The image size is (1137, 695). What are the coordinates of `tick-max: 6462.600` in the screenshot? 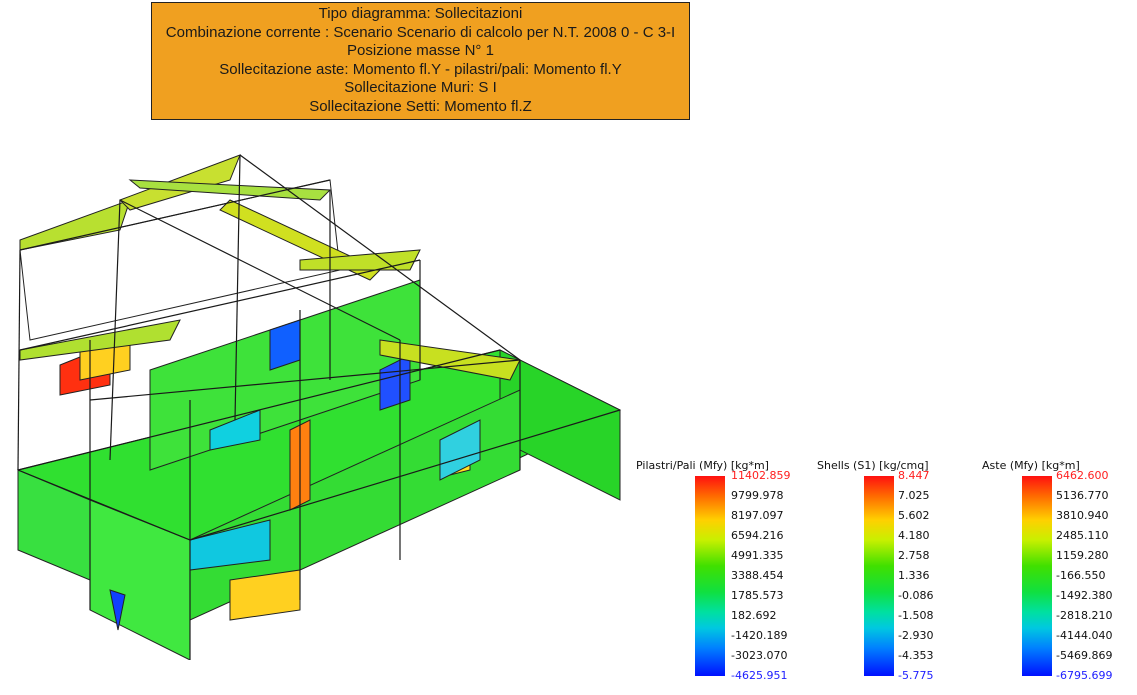 It's located at (1082, 475).